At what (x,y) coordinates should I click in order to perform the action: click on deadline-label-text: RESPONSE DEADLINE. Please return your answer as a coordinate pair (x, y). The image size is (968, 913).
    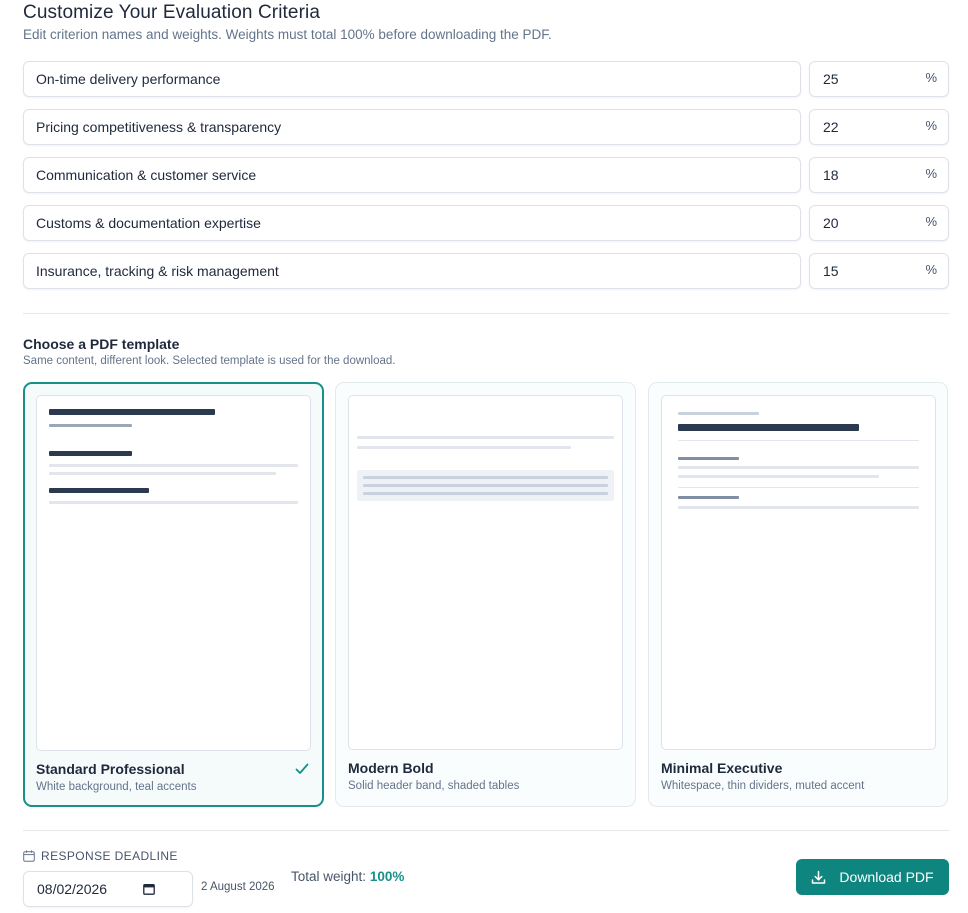
    Looking at the image, I should click on (109, 856).